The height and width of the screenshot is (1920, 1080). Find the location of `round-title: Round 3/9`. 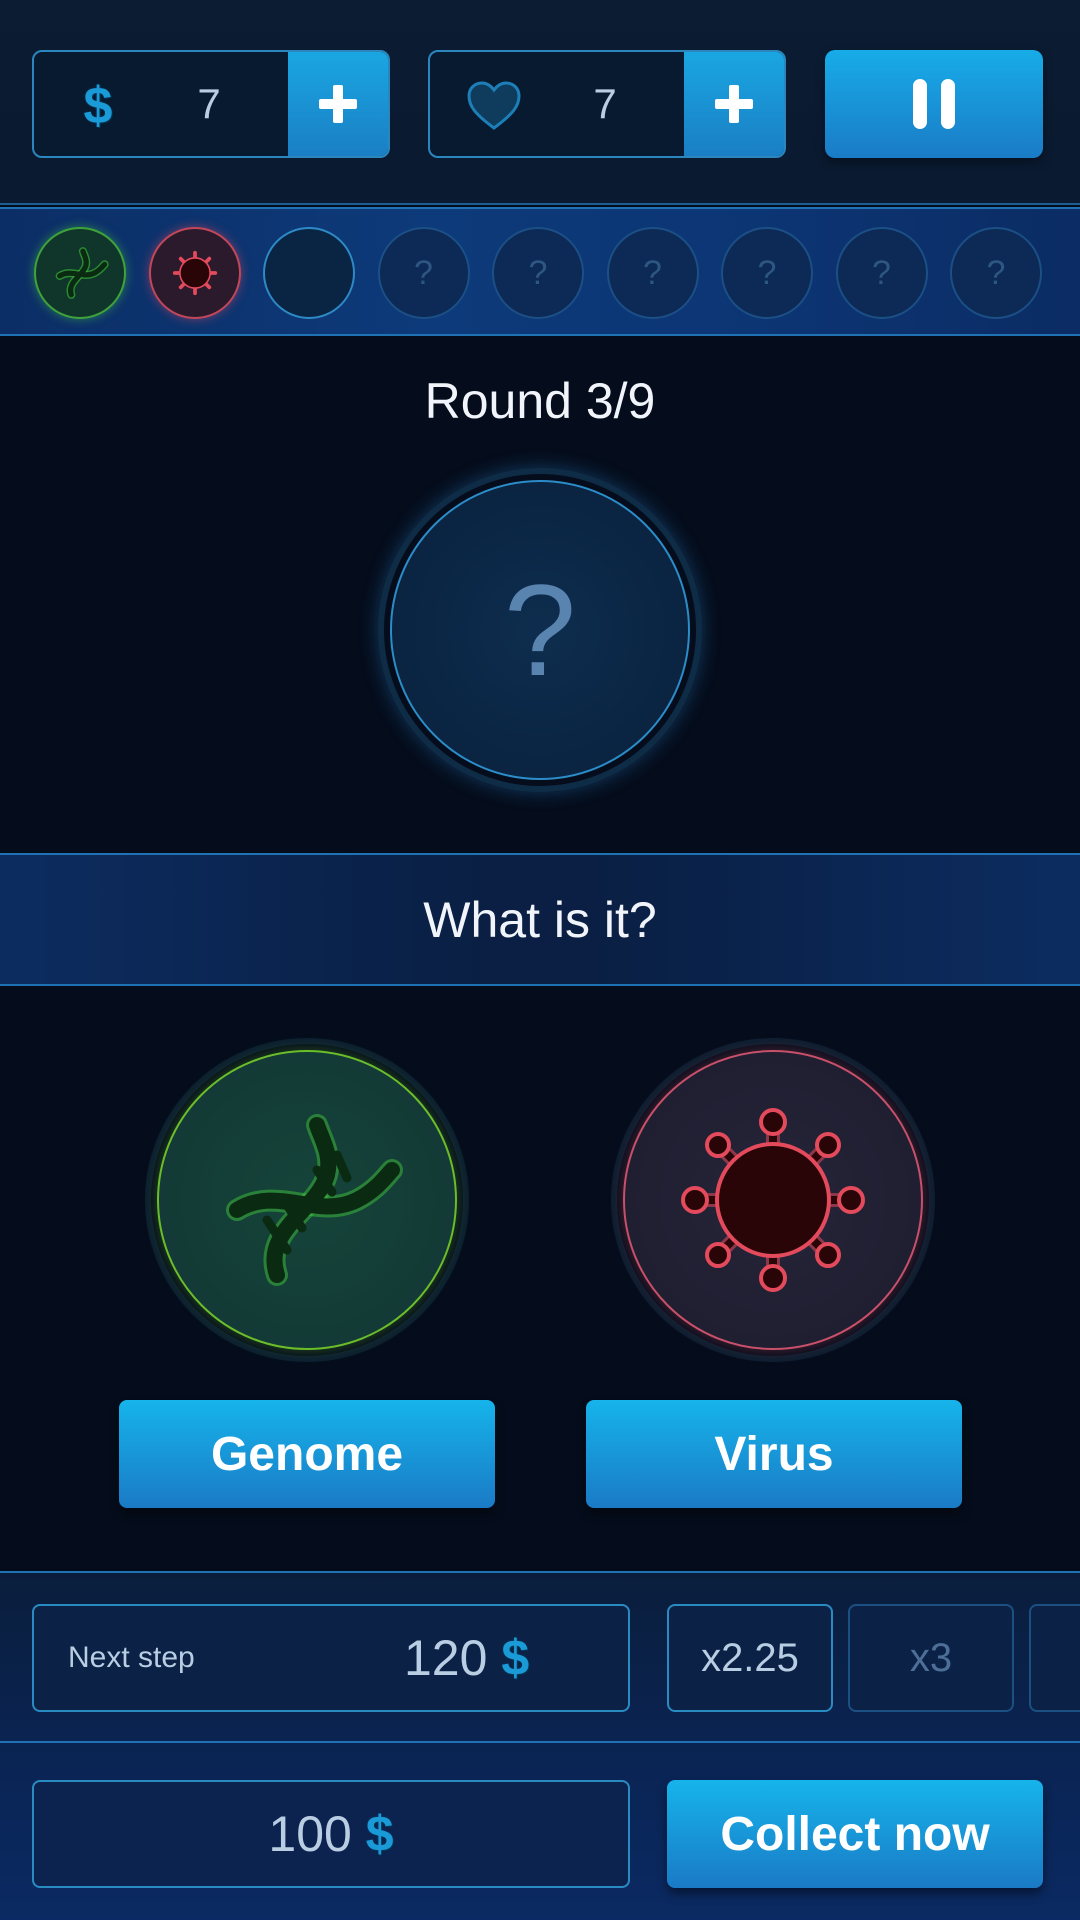

round-title: Round 3/9 is located at coordinates (540, 401).